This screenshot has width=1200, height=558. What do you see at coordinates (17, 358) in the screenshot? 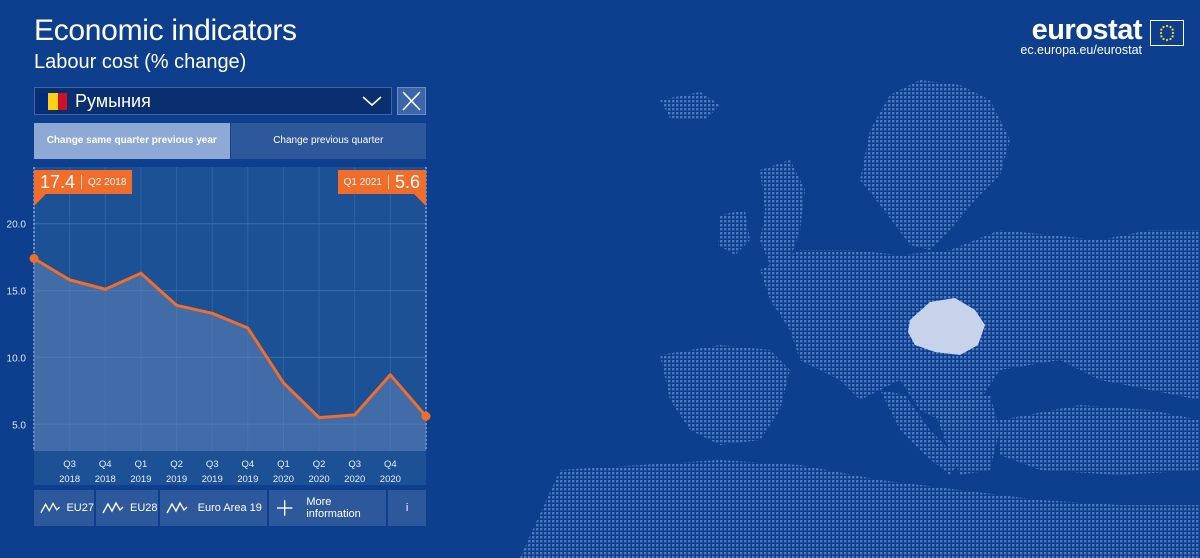
I see `y-tick-label: 10.0` at bounding box center [17, 358].